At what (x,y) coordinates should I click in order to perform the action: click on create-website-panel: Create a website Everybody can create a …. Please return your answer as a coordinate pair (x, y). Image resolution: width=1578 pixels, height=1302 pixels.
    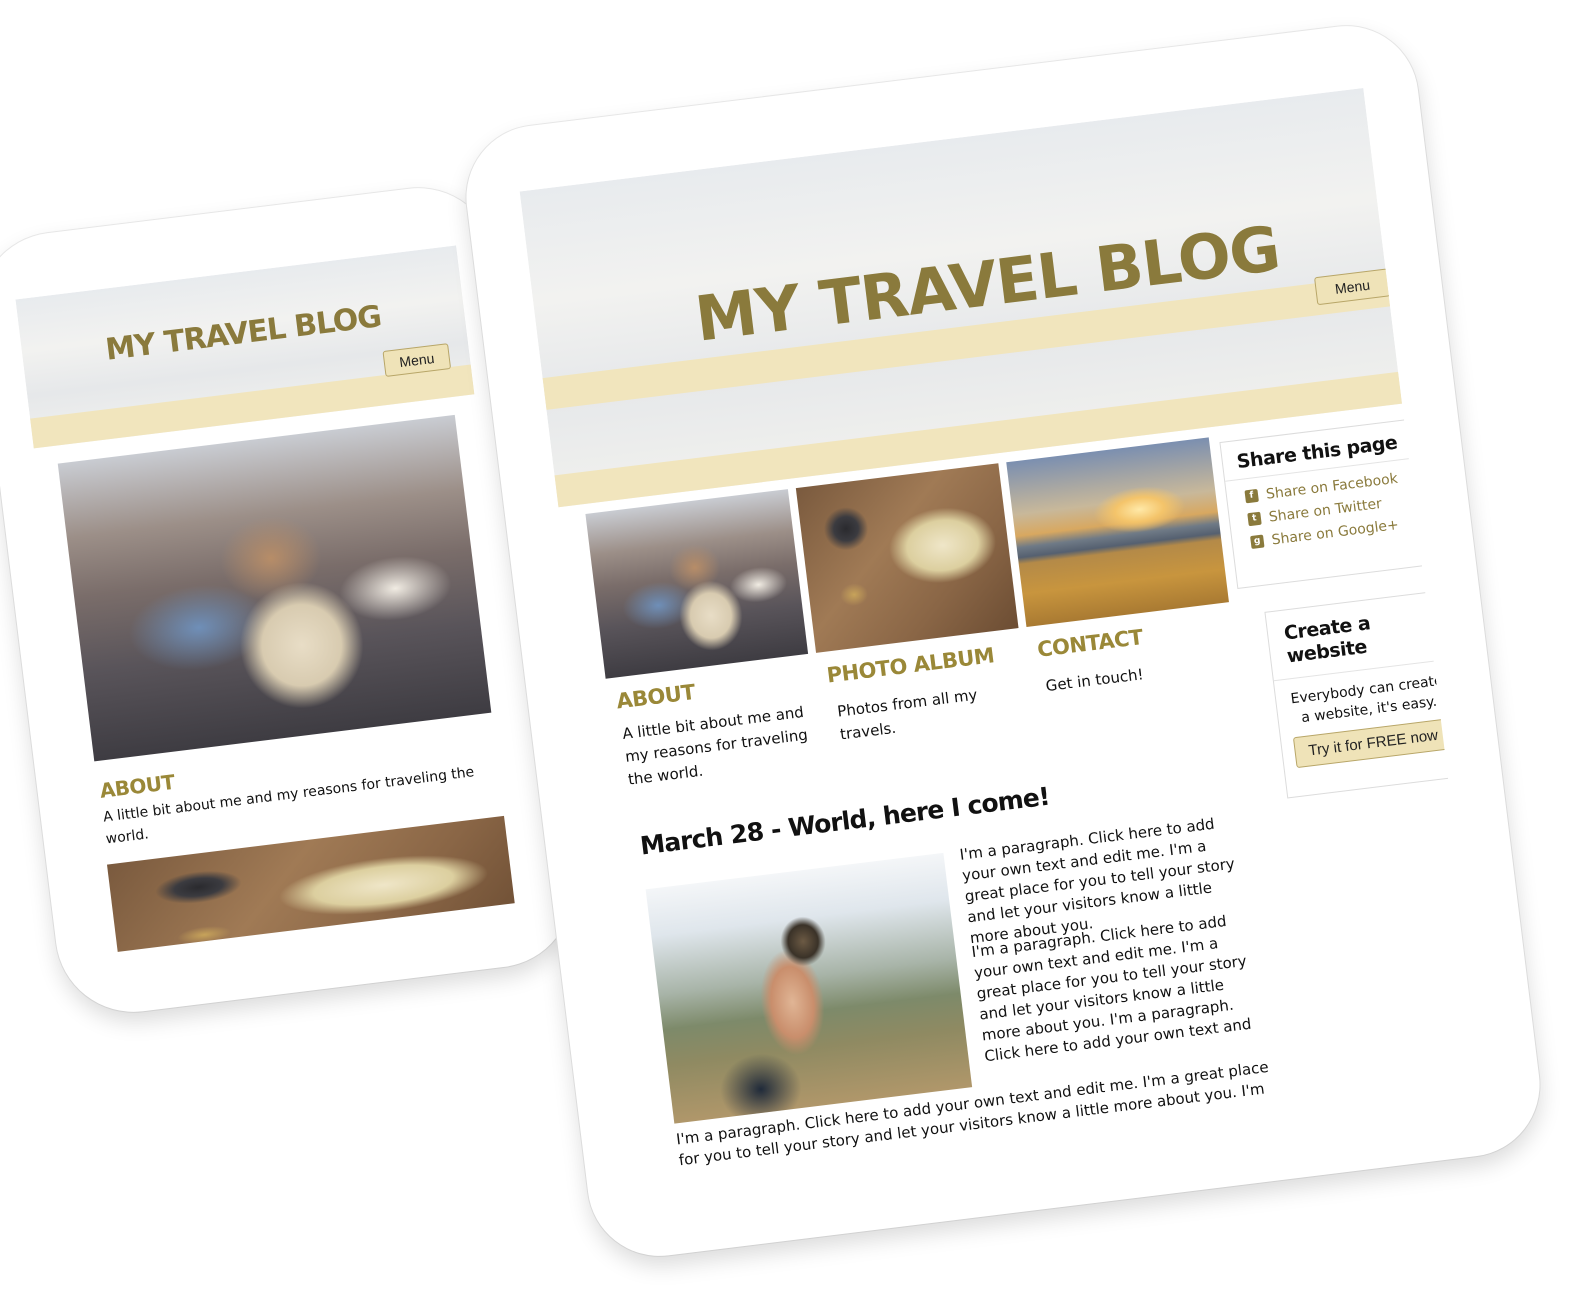
    Looking at the image, I should click on (1365, 694).